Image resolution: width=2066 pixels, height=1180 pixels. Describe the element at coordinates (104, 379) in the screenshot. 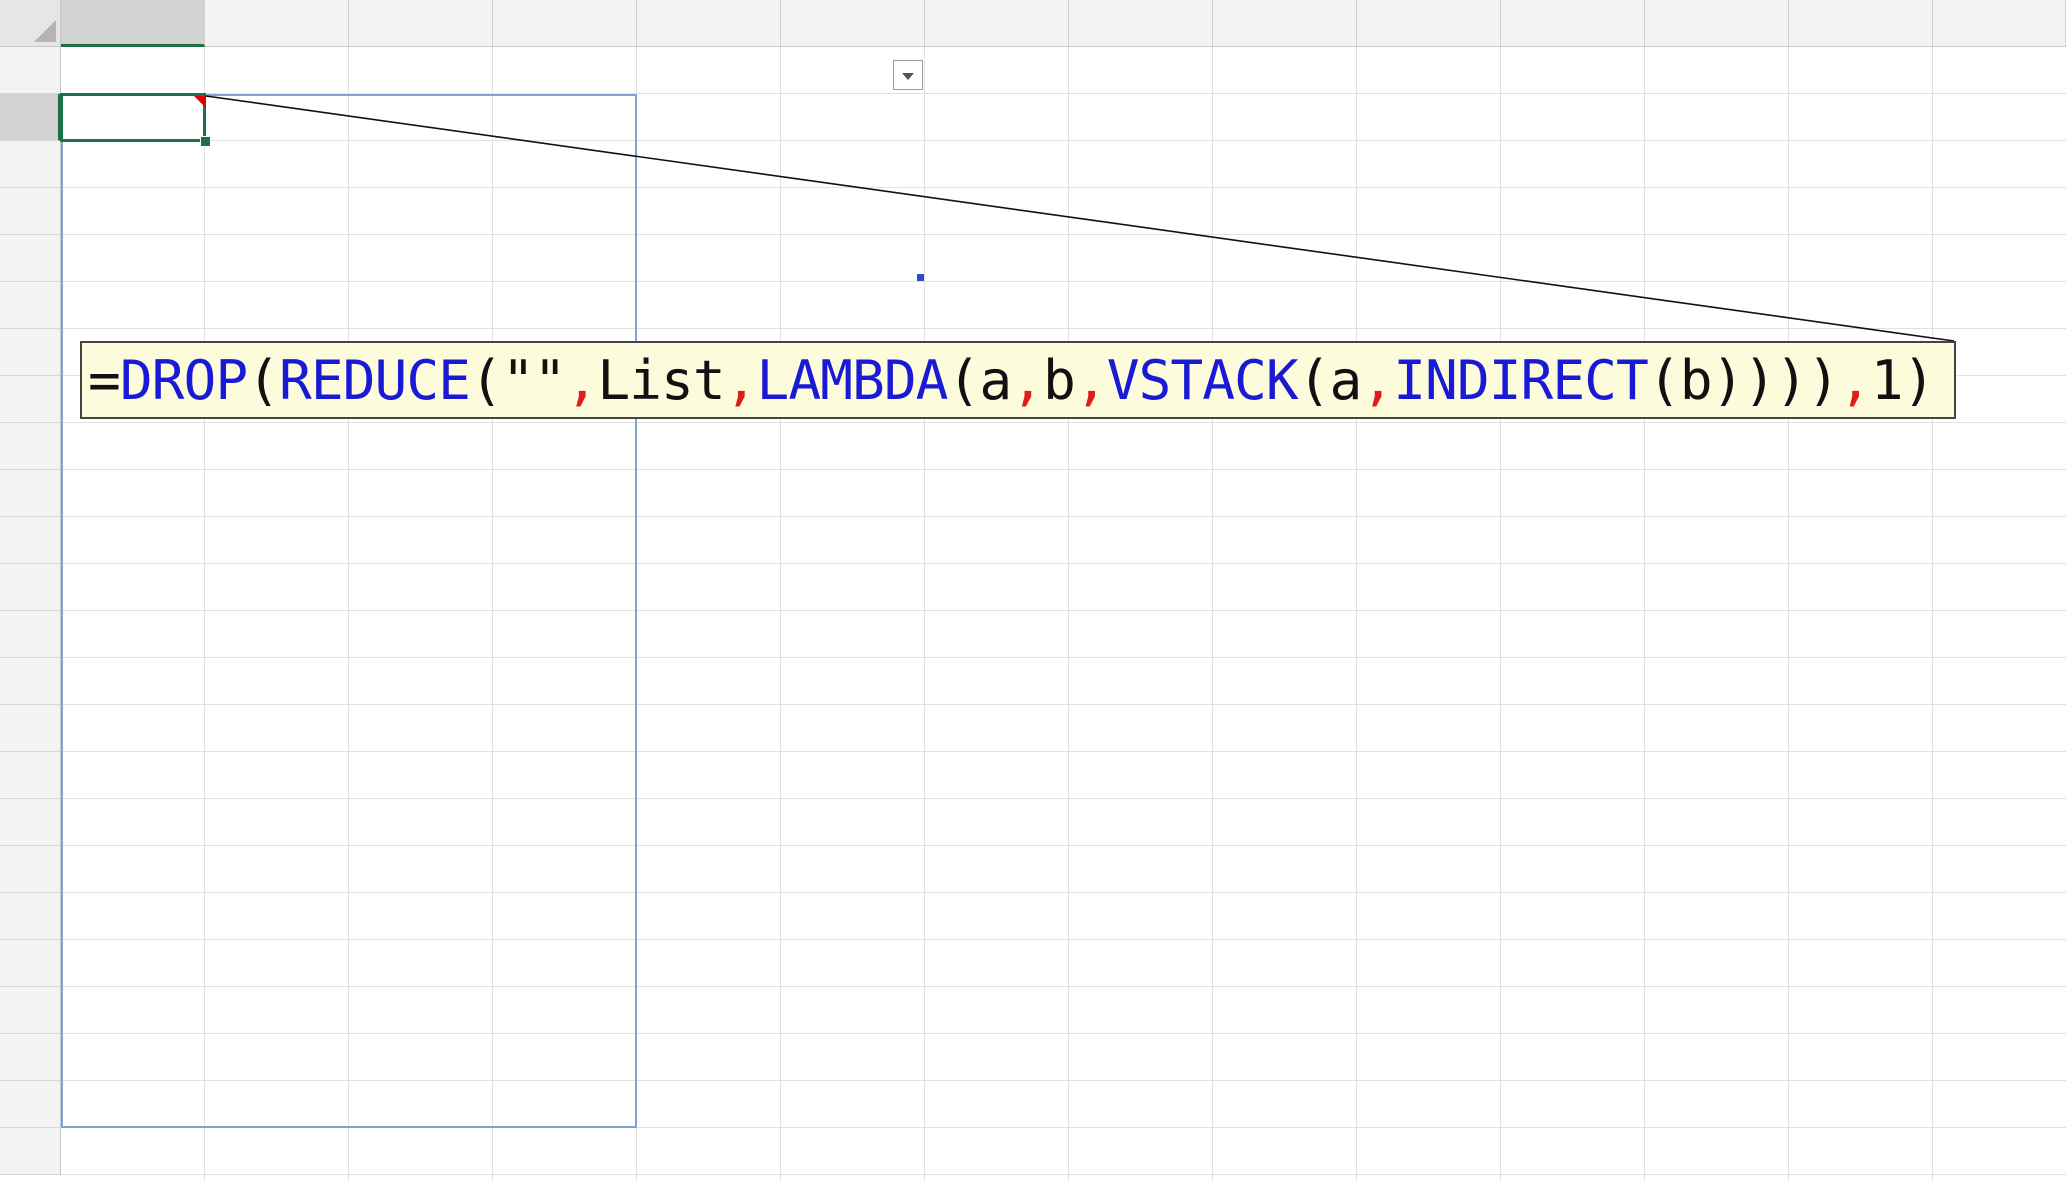

I see `formula-token: =` at that location.